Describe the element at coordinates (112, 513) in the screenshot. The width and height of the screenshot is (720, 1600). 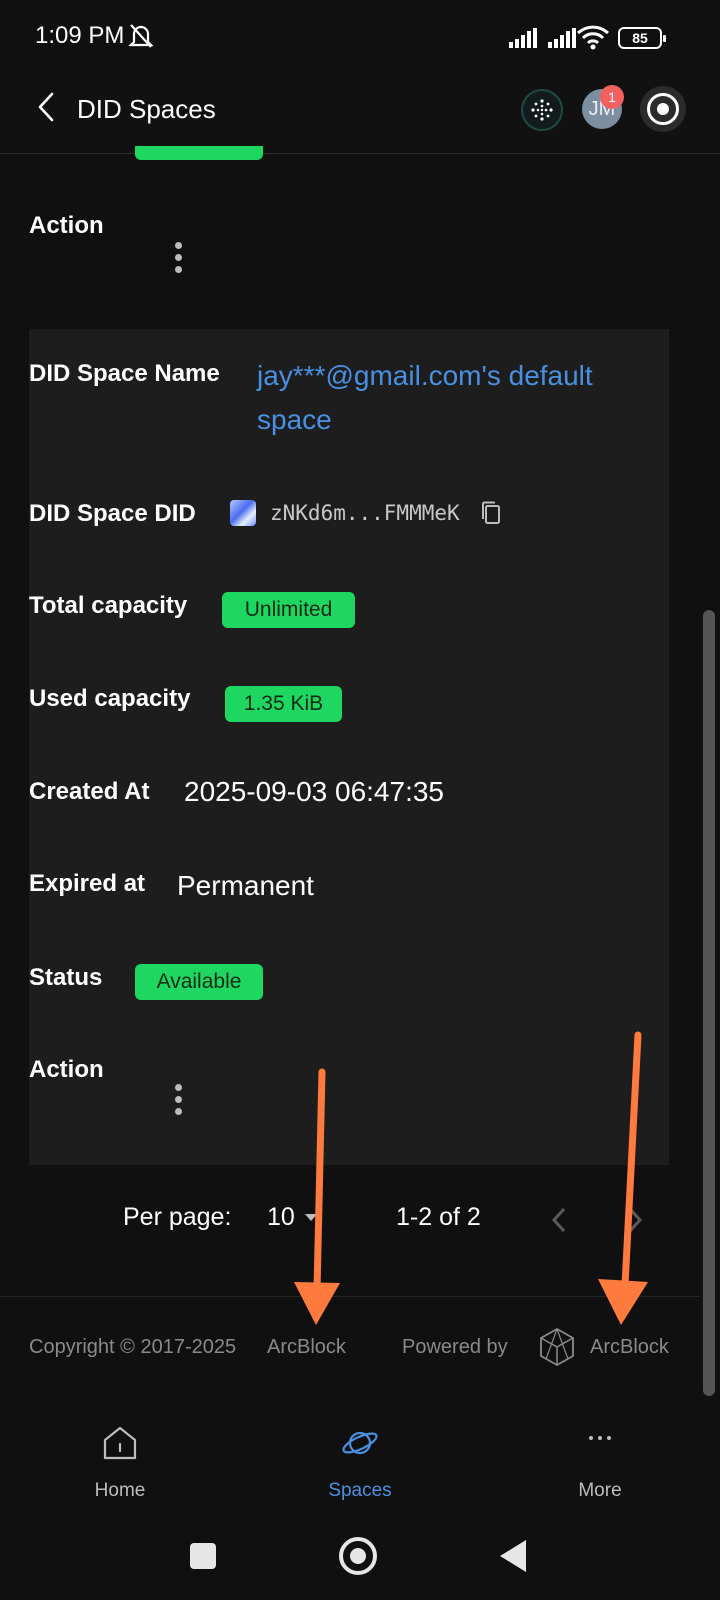
I see `space-did-label: DID Space DID` at that location.